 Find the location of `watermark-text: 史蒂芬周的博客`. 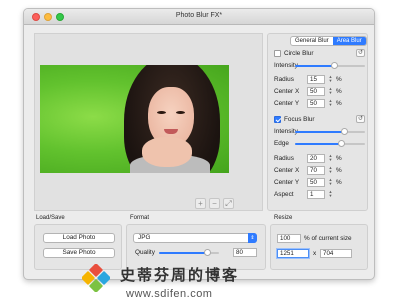

watermark-text: 史蒂芬周的博客 is located at coordinates (180, 275).